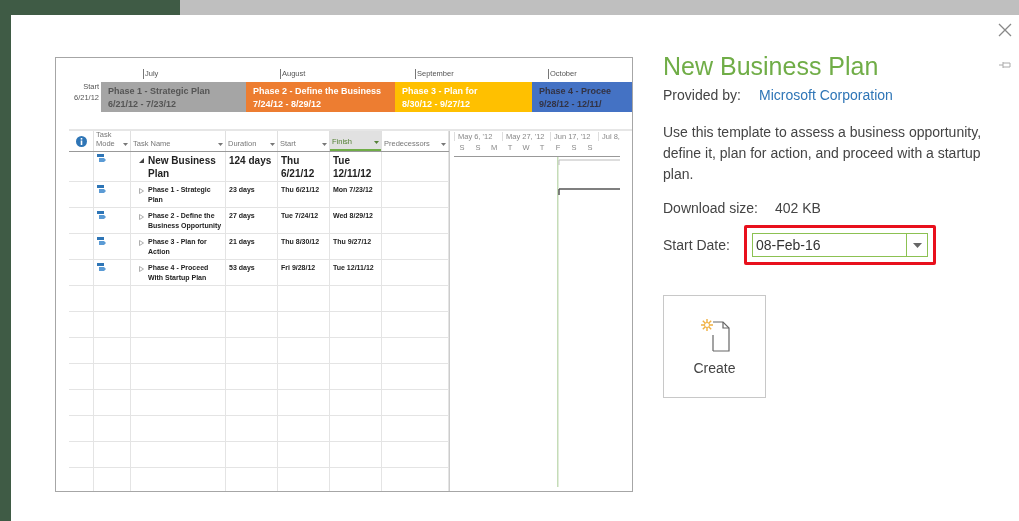 This screenshot has width=1019, height=521. Describe the element at coordinates (182, 167) in the screenshot. I see `task-name: New Business Plan` at that location.